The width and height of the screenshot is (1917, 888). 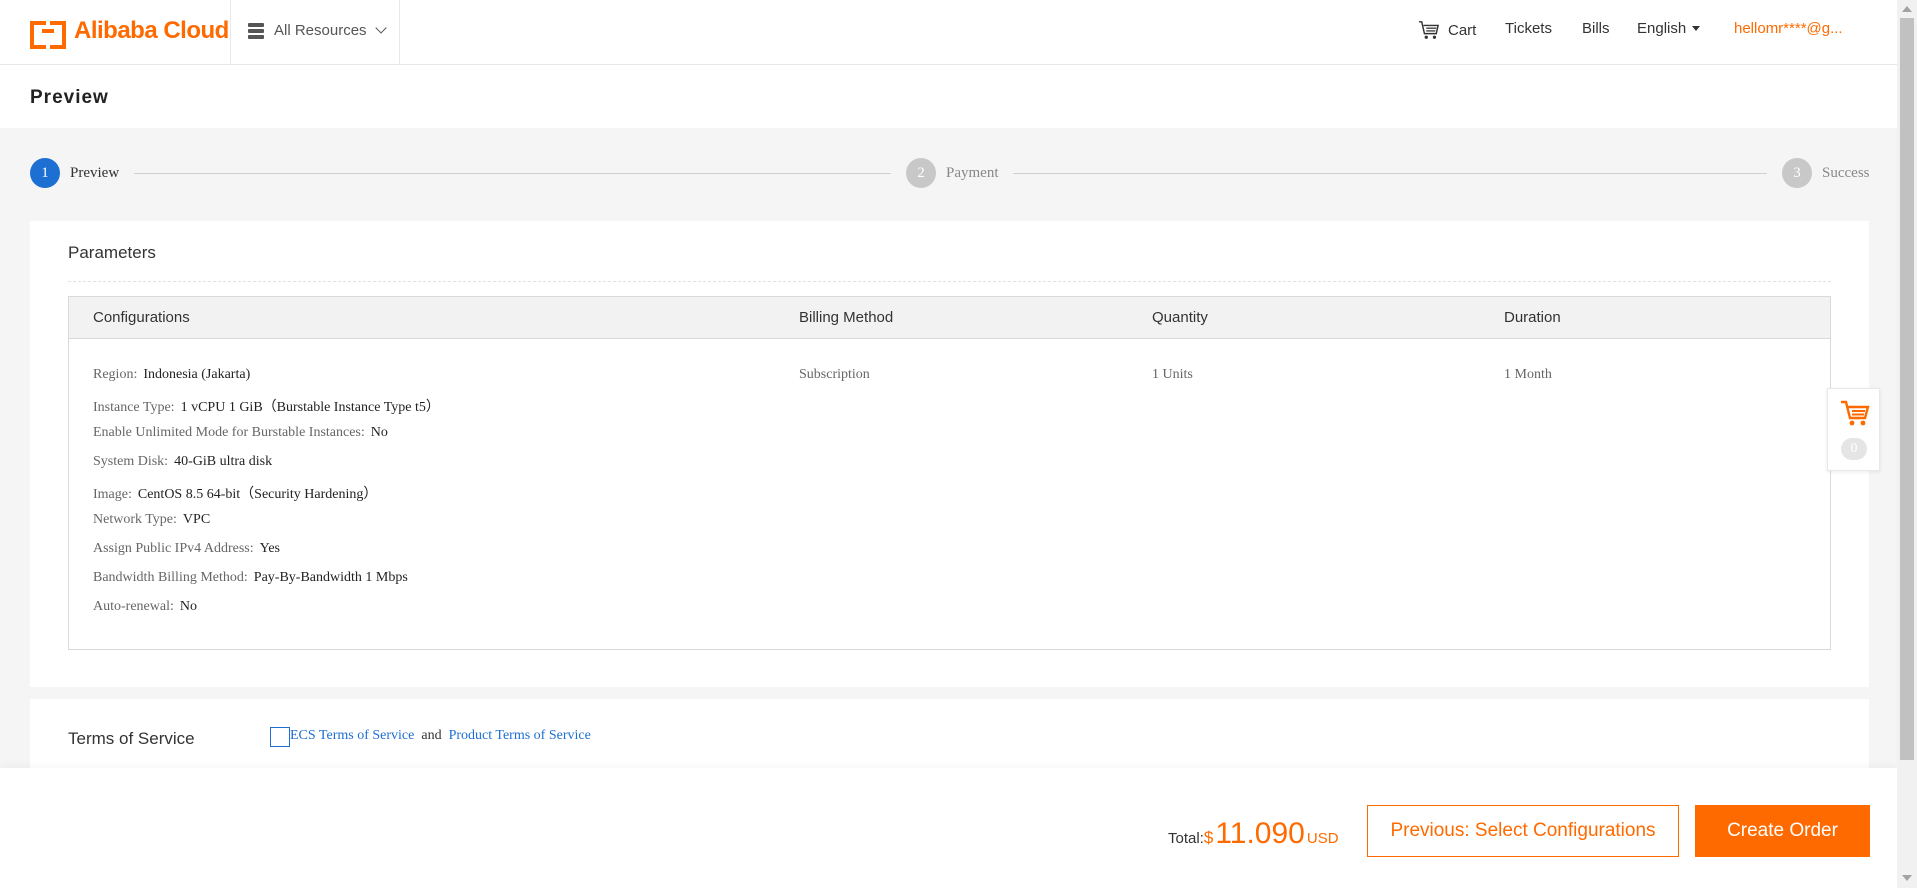 I want to click on nav-bills: Bills, so click(x=1596, y=28).